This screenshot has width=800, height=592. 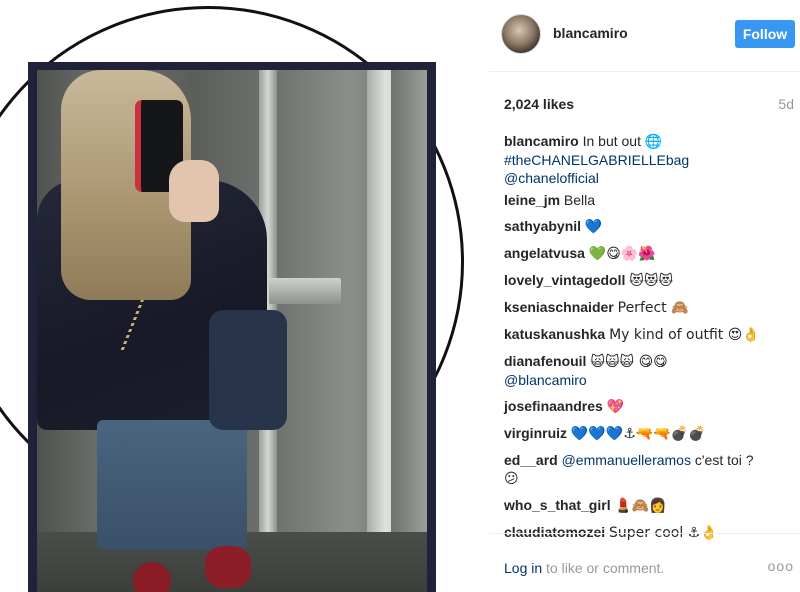 I want to click on comment-text: c'est toi ?, so click(x=724, y=460).